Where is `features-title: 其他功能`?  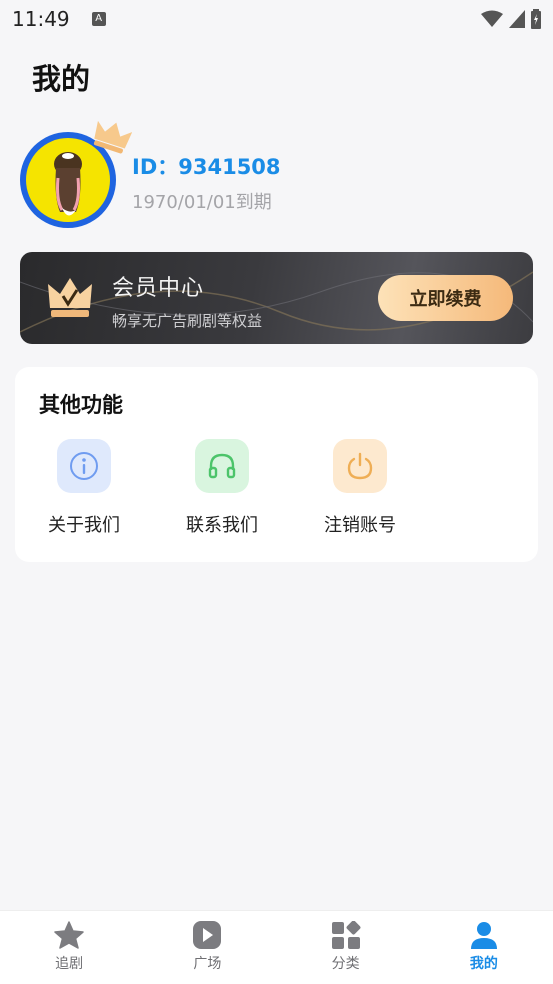 features-title: 其他功能 is located at coordinates (81, 405).